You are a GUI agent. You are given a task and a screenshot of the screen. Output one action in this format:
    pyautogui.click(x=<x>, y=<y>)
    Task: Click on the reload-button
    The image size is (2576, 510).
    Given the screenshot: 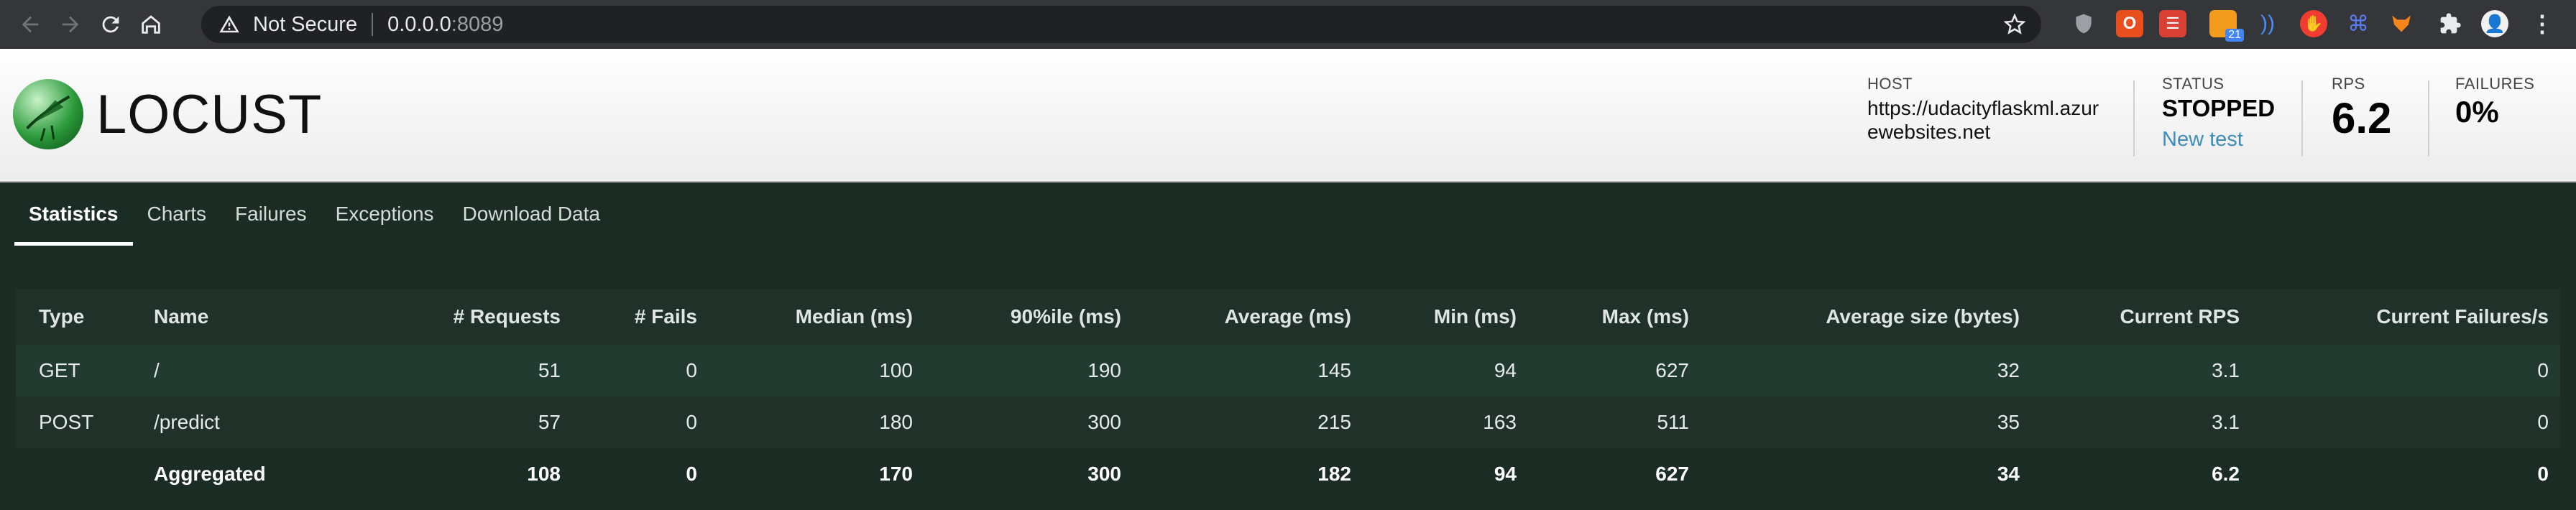 What is the action you would take?
    pyautogui.click(x=111, y=25)
    